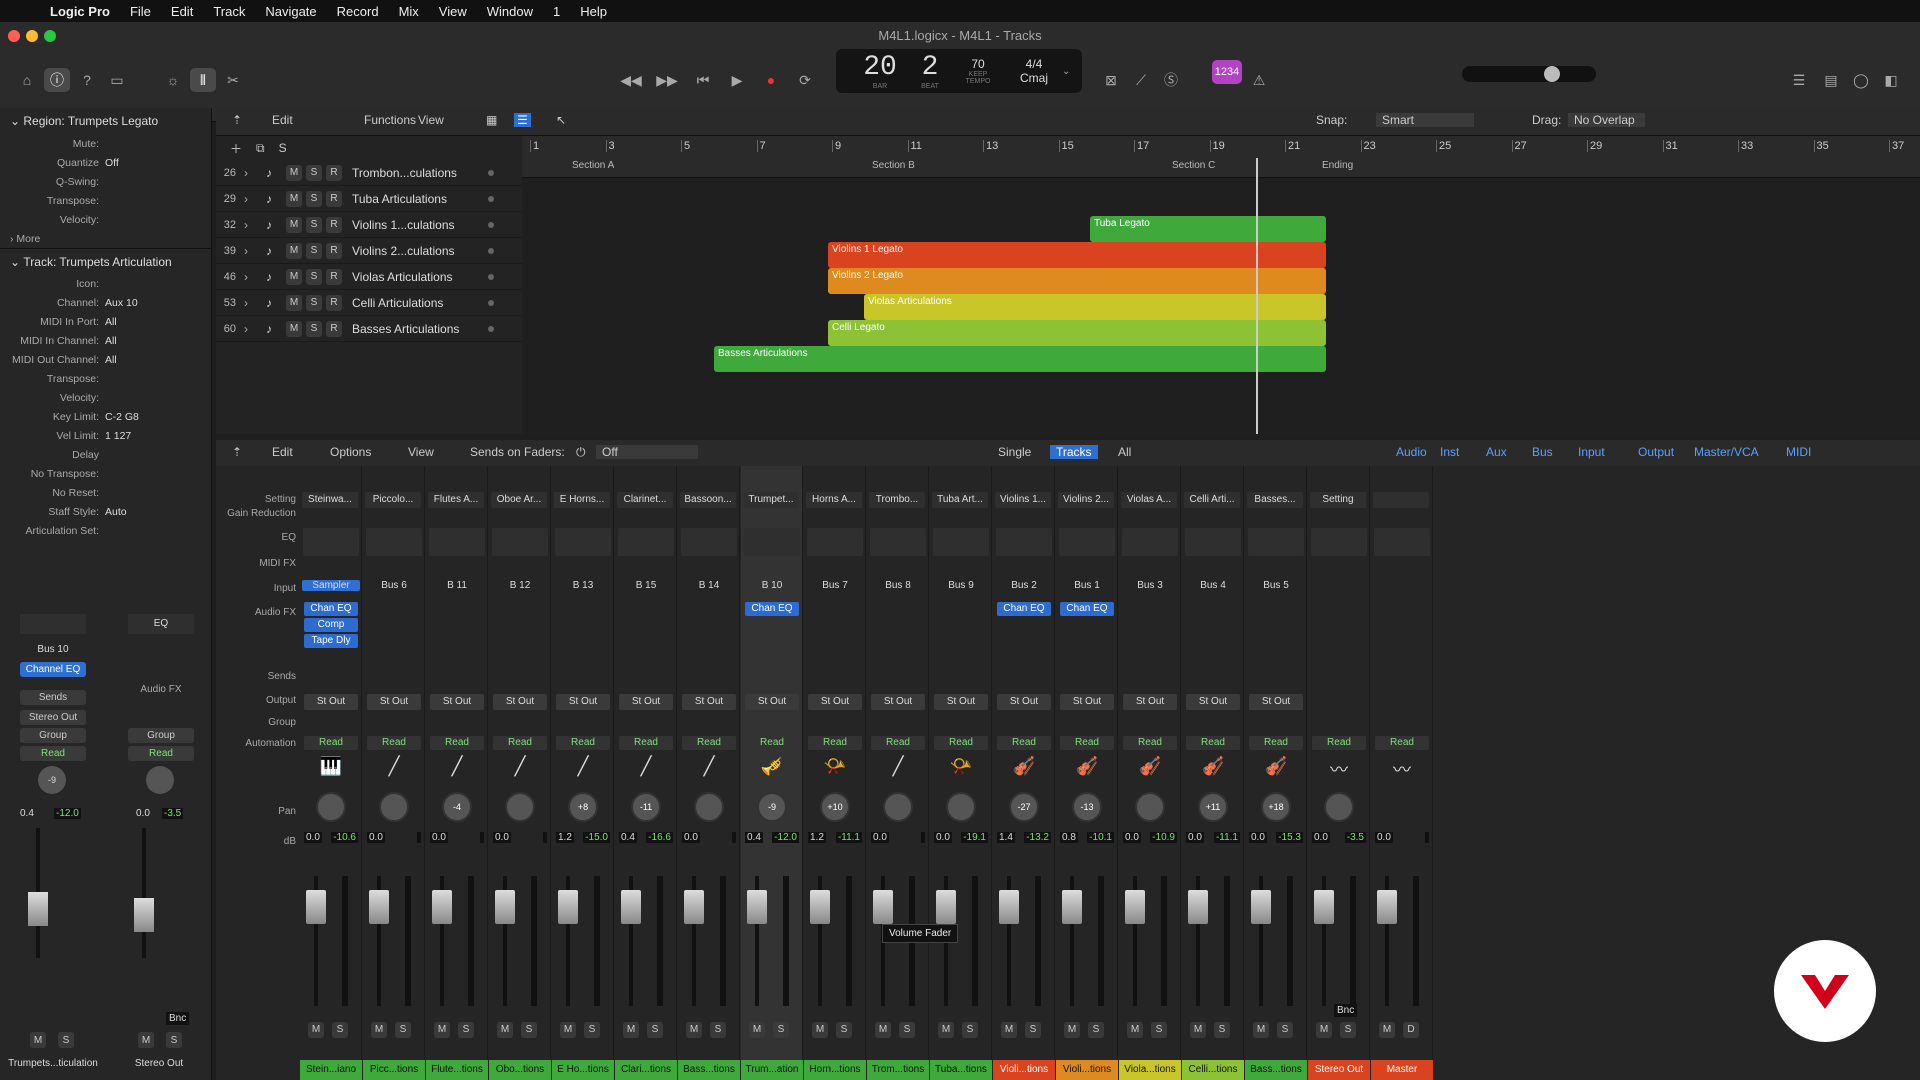 The height and width of the screenshot is (1080, 1920). Describe the element at coordinates (1208, 229) in the screenshot. I see `region: Tuba Legato` at that location.